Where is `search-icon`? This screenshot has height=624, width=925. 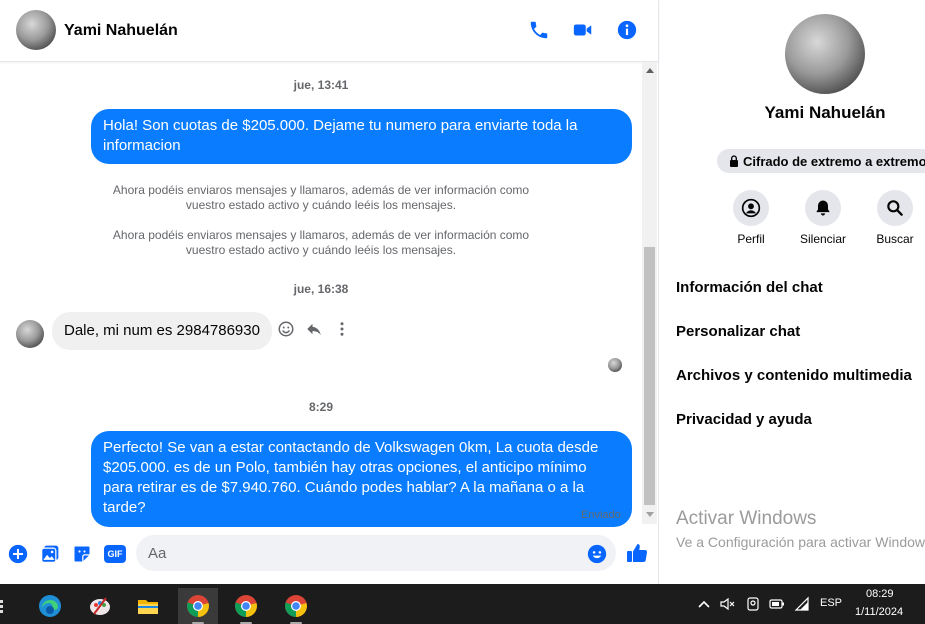 search-icon is located at coordinates (895, 208).